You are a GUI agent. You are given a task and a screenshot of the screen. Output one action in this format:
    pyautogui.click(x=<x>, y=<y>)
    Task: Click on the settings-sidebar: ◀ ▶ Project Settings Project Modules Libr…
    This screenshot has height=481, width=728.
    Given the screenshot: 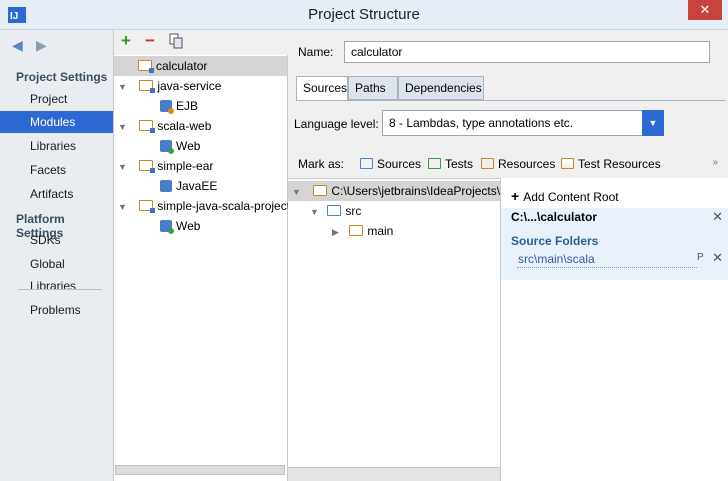 What is the action you would take?
    pyautogui.click(x=57, y=255)
    